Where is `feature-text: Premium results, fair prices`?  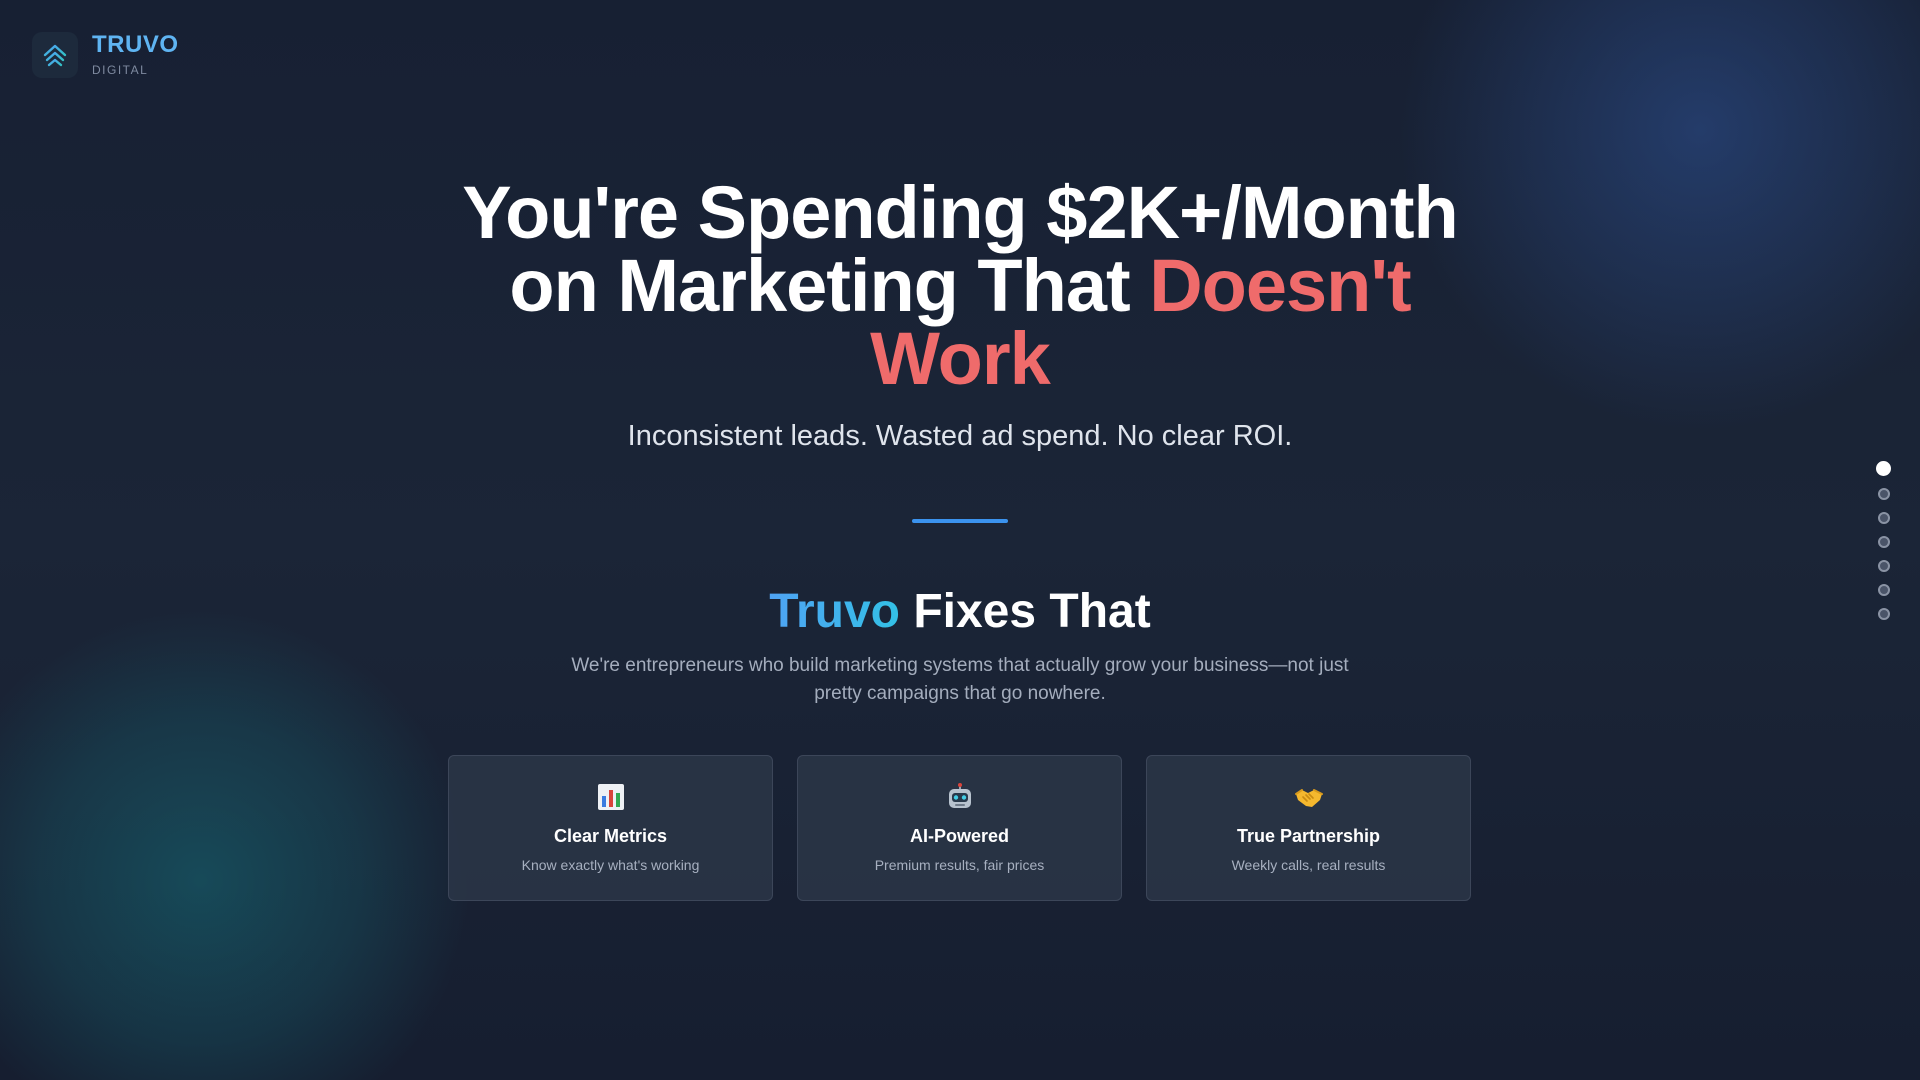
feature-text: Premium results, fair prices is located at coordinates (959, 865).